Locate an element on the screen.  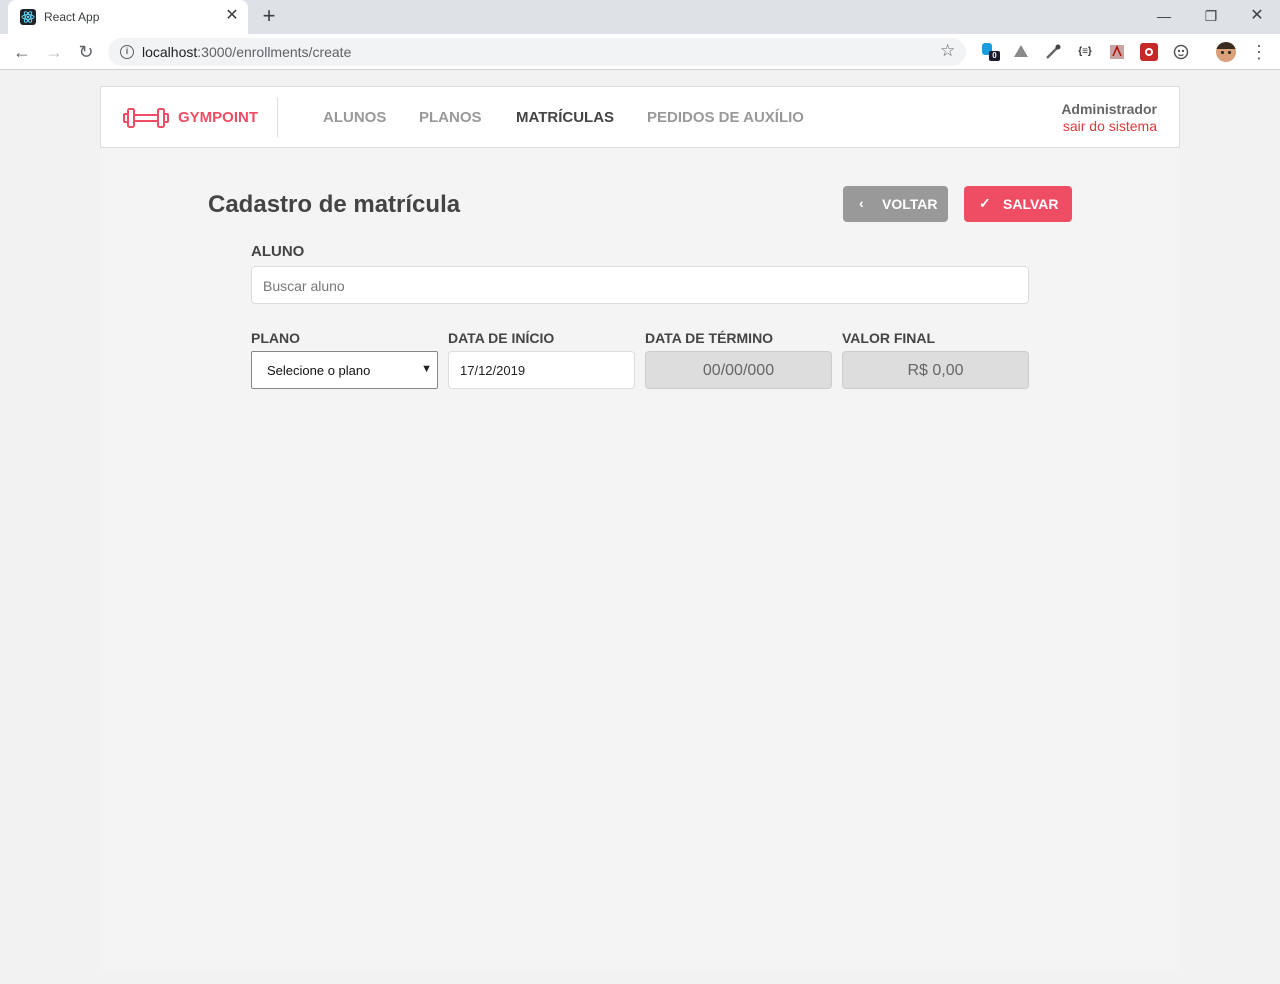
start-date-label: DATA DE INÍCIO is located at coordinates (501, 338).